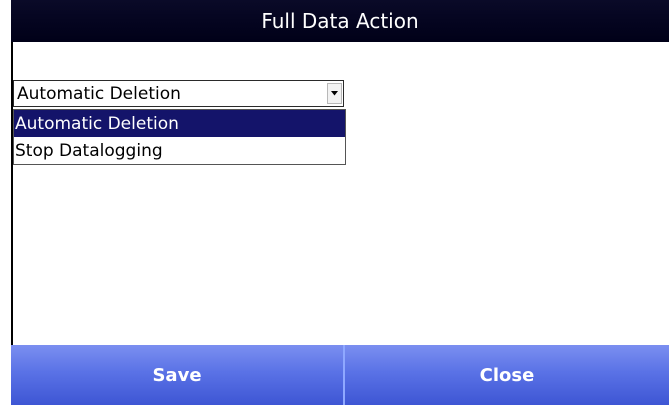  Describe the element at coordinates (179, 123) in the screenshot. I see `option-automatic-deletion: Automatic Deletion` at that location.